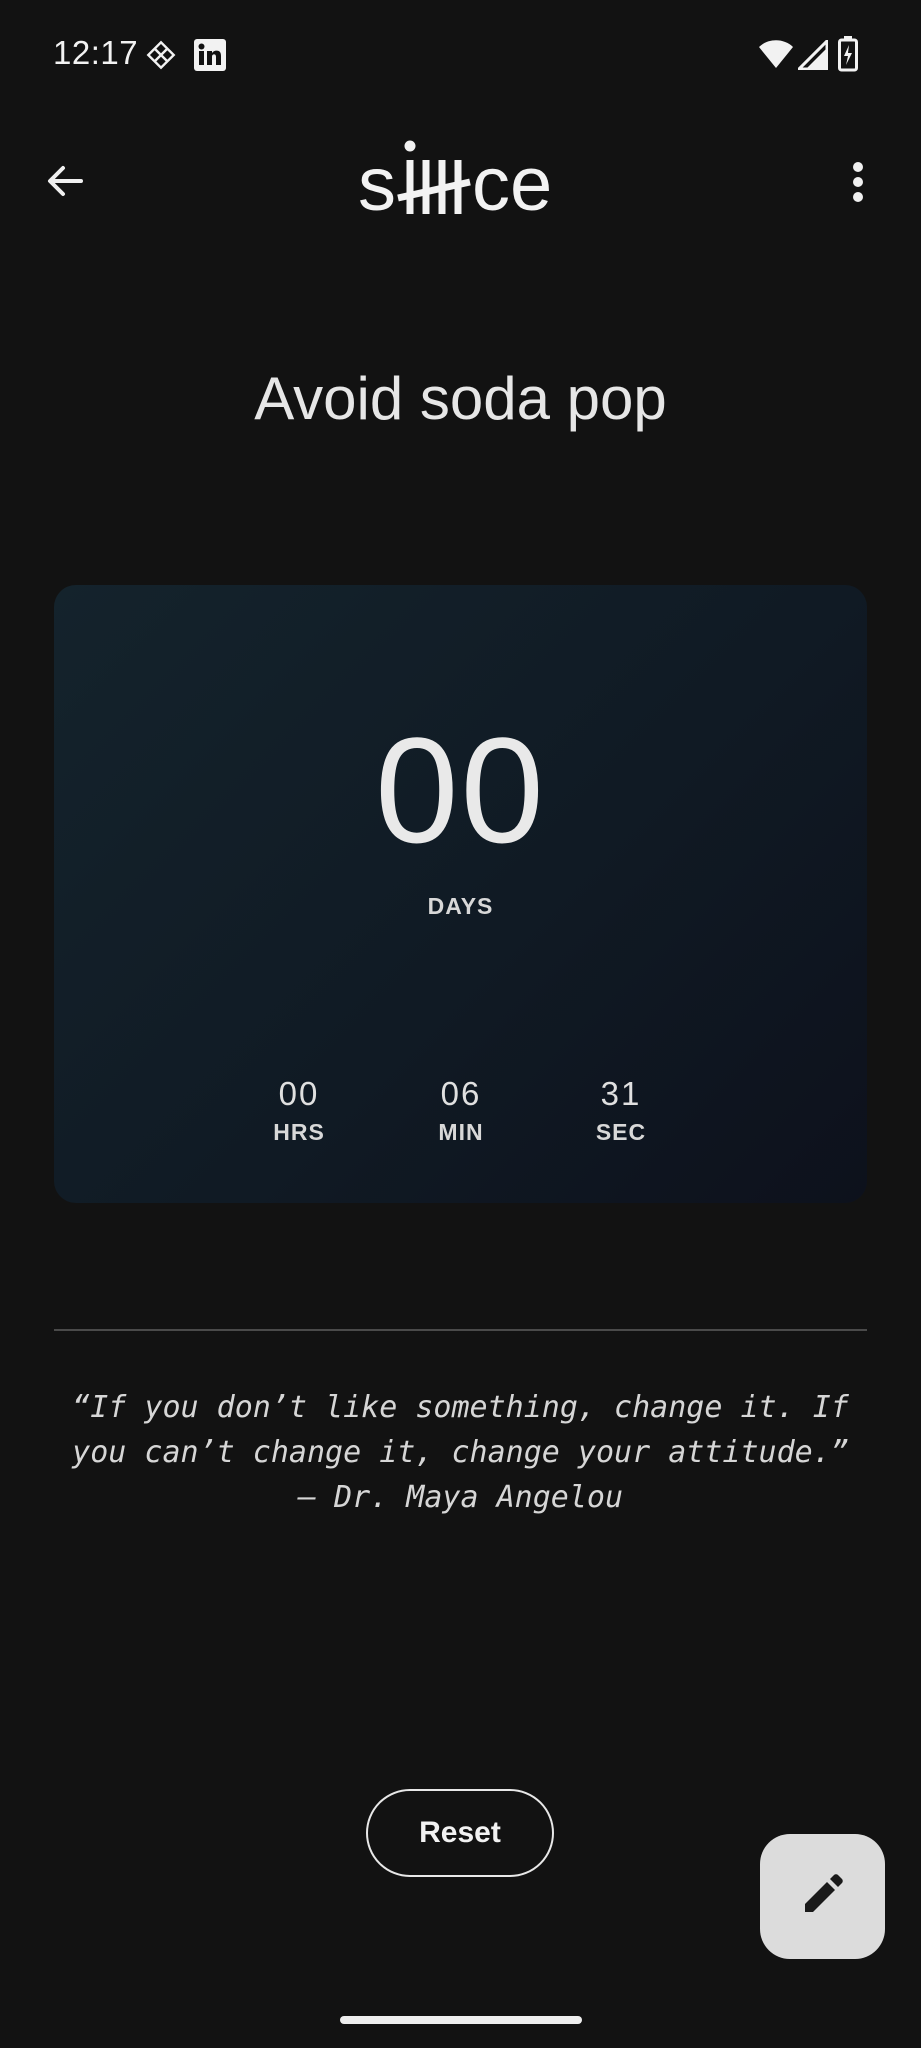 The height and width of the screenshot is (2048, 921). I want to click on seconds-unit: 31 SEC, so click(621, 1110).